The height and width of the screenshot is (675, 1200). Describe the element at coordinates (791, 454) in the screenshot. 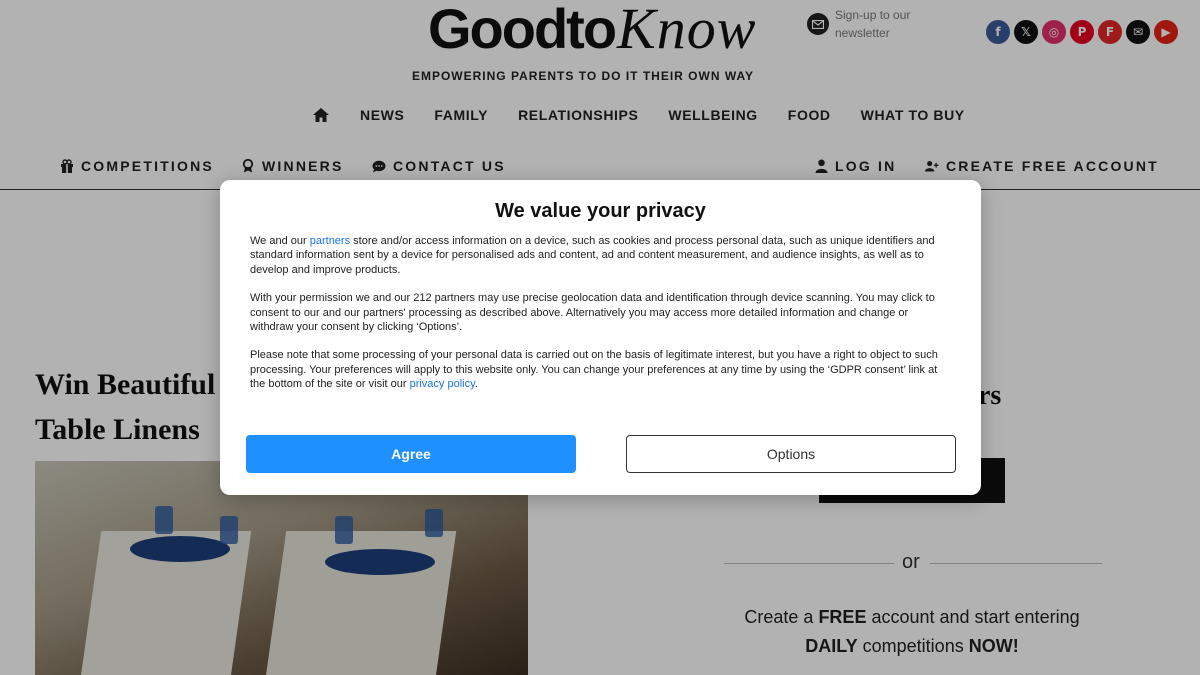

I see `options-button: Options` at that location.